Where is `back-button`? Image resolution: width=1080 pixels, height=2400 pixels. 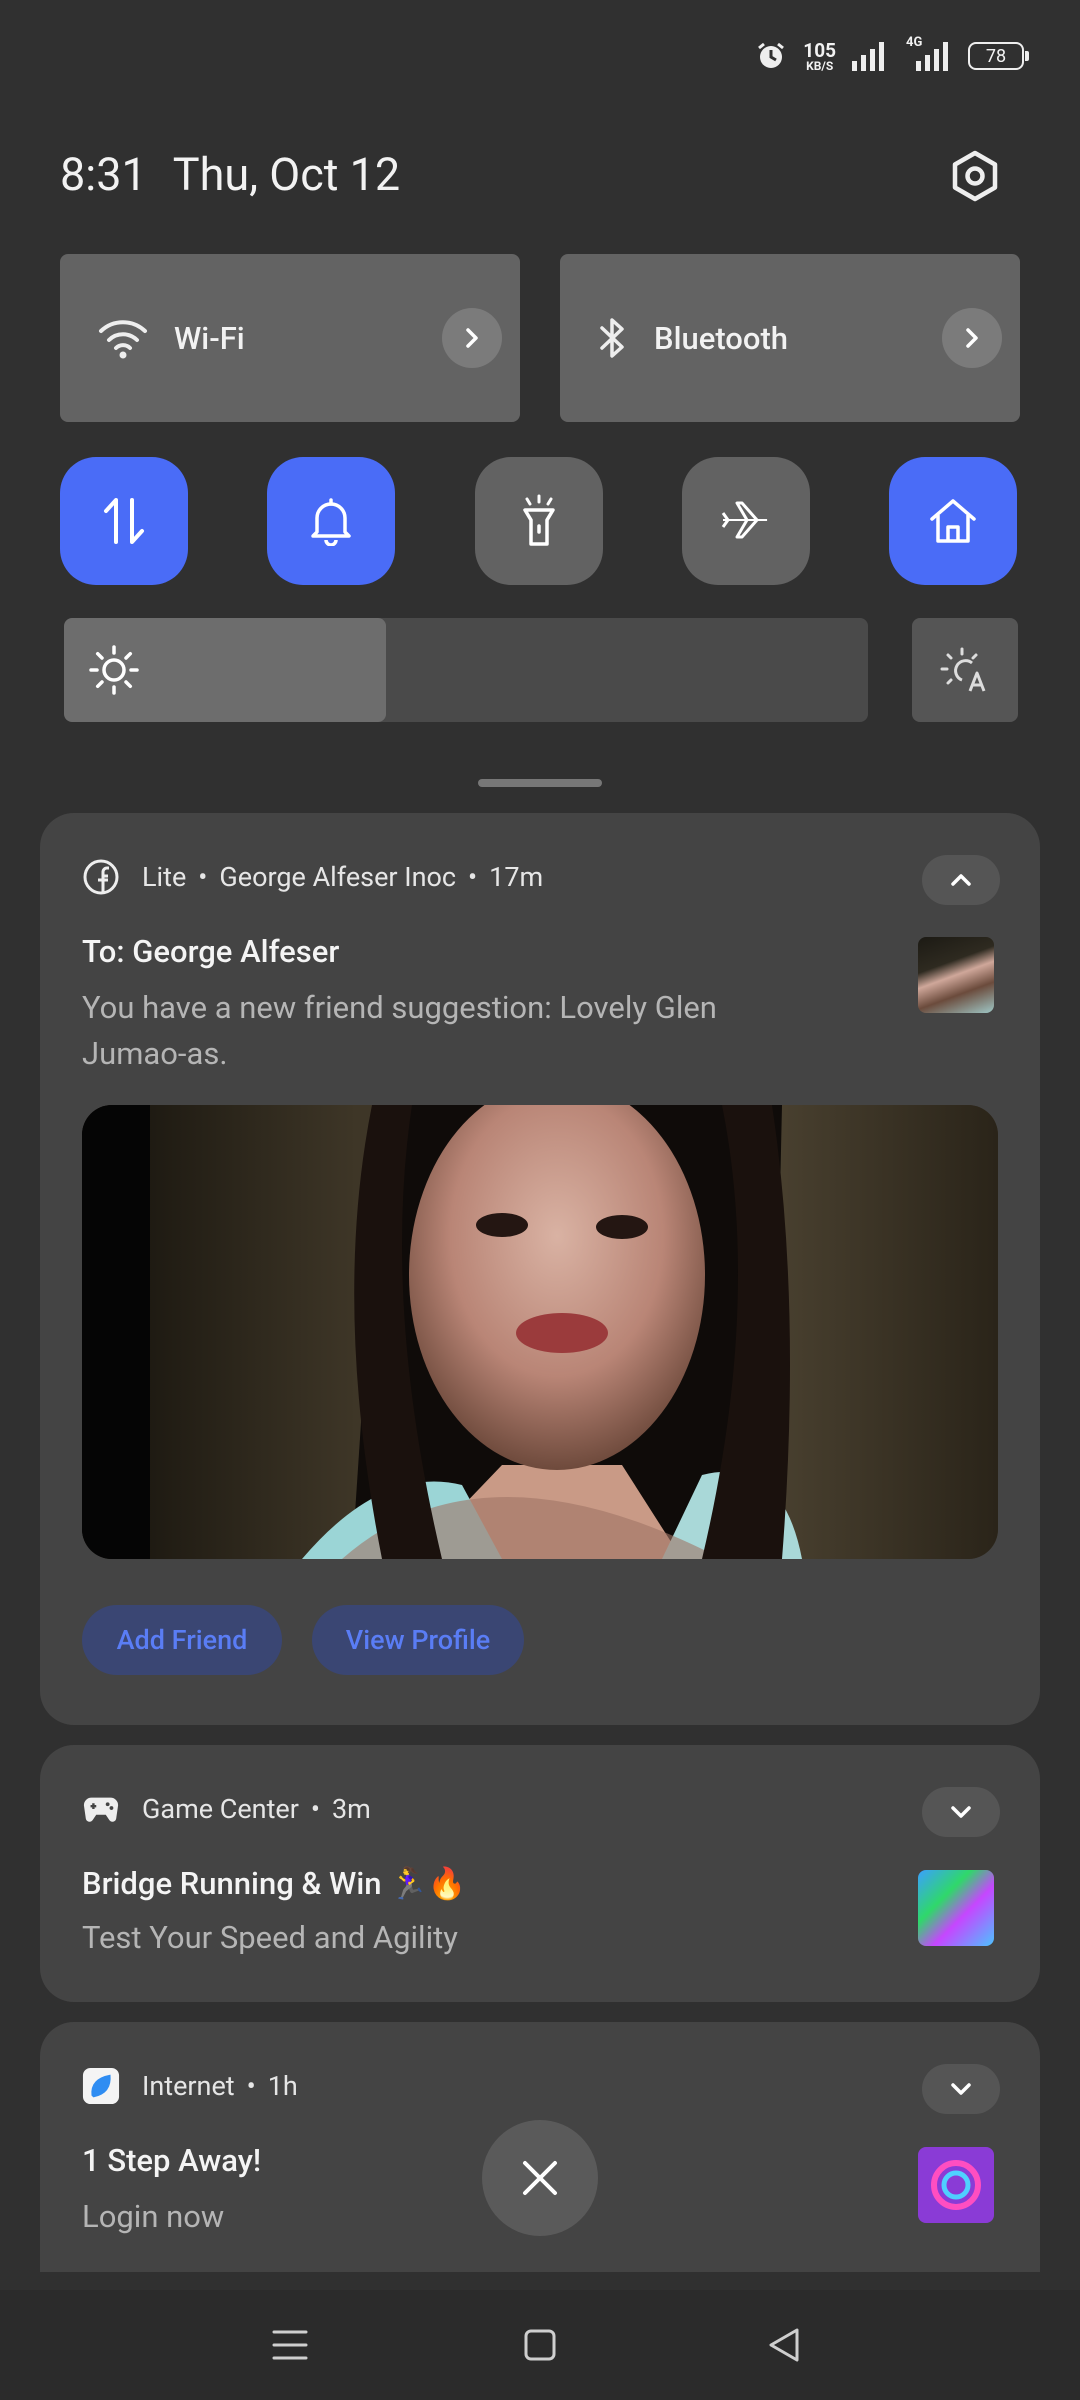 back-button is located at coordinates (784, 2345).